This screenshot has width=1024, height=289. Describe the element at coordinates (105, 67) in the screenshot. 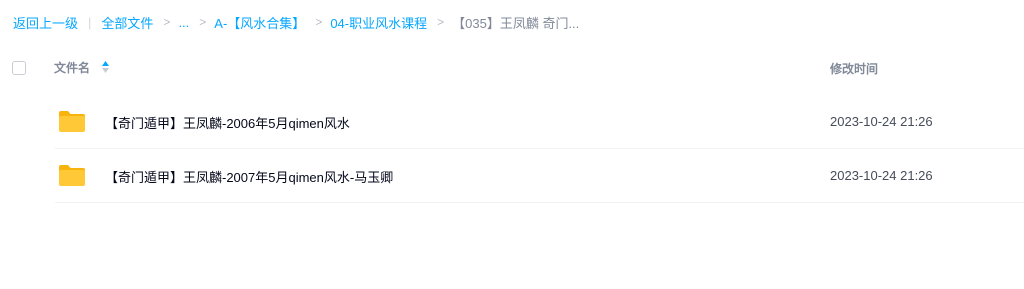

I see `sort-updown-icon` at that location.